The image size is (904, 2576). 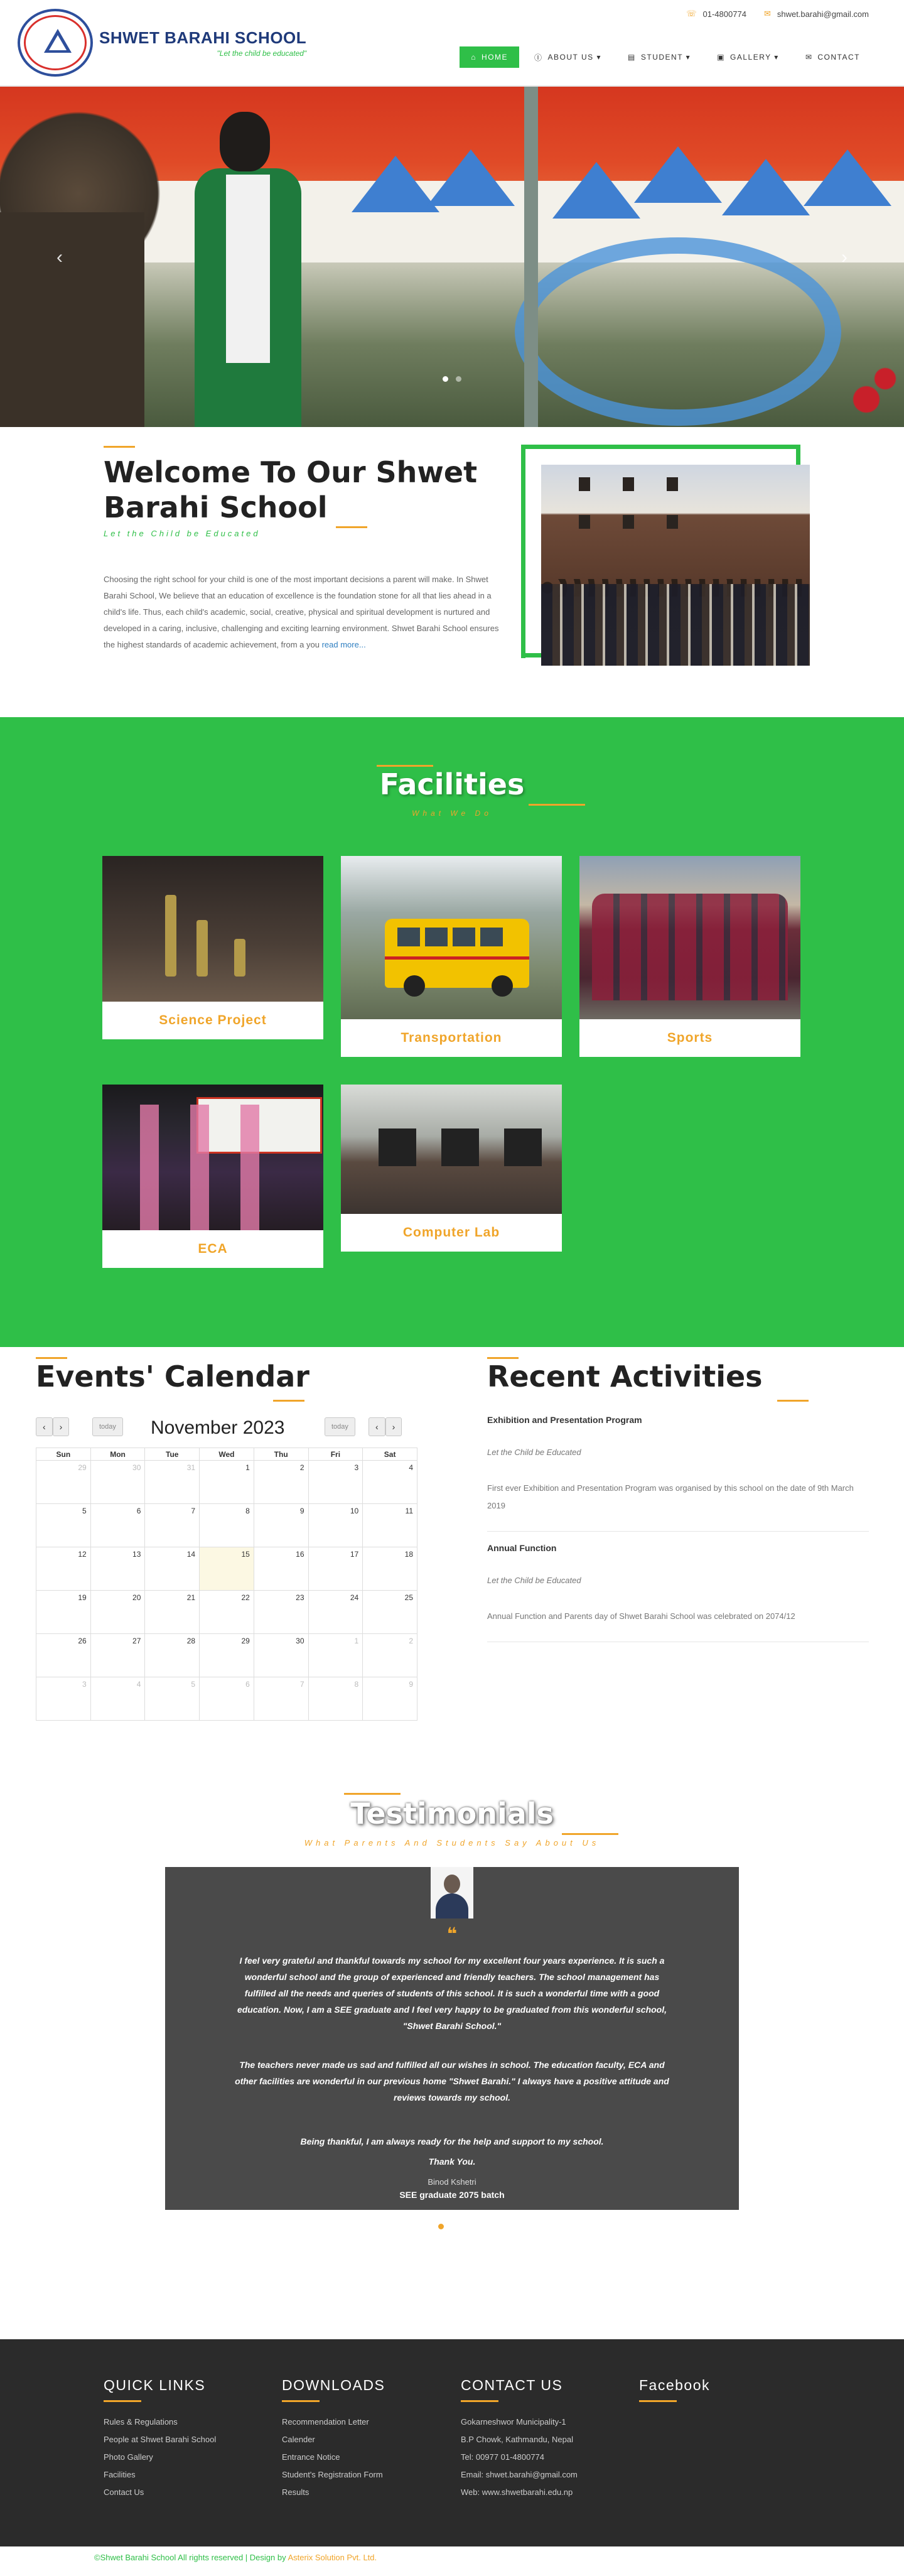 I want to click on footer-contact-line: Email: shwet.barahi@gmail.com, so click(x=542, y=2475).